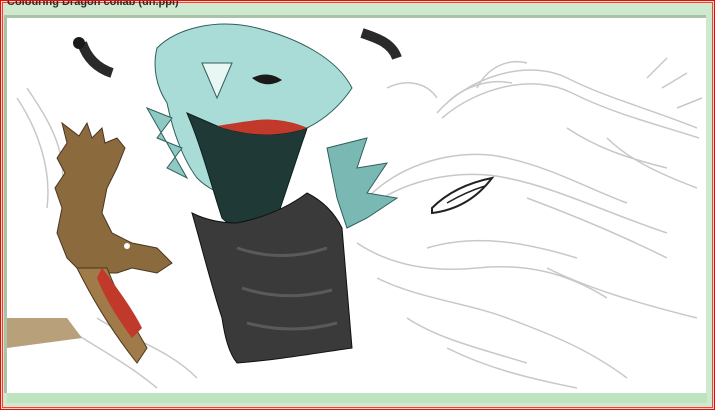 The height and width of the screenshot is (410, 715). What do you see at coordinates (357, 398) in the screenshot?
I see `window-bottom-strip` at bounding box center [357, 398].